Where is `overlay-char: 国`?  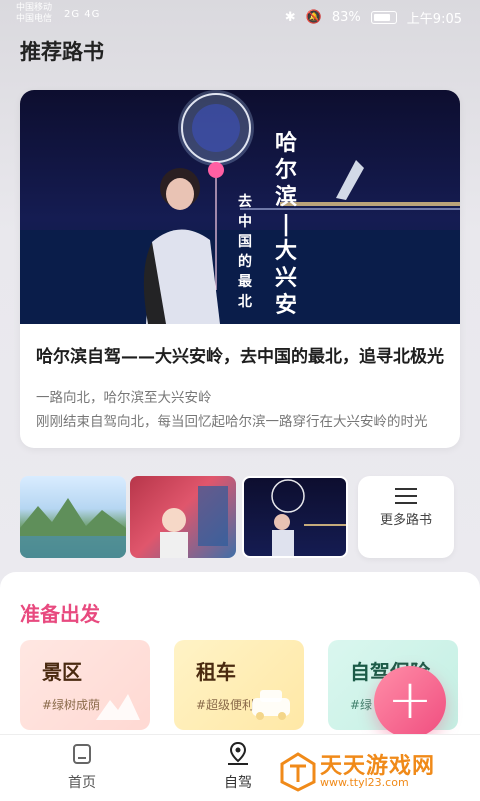
overlay-char: 国 is located at coordinates (245, 242).